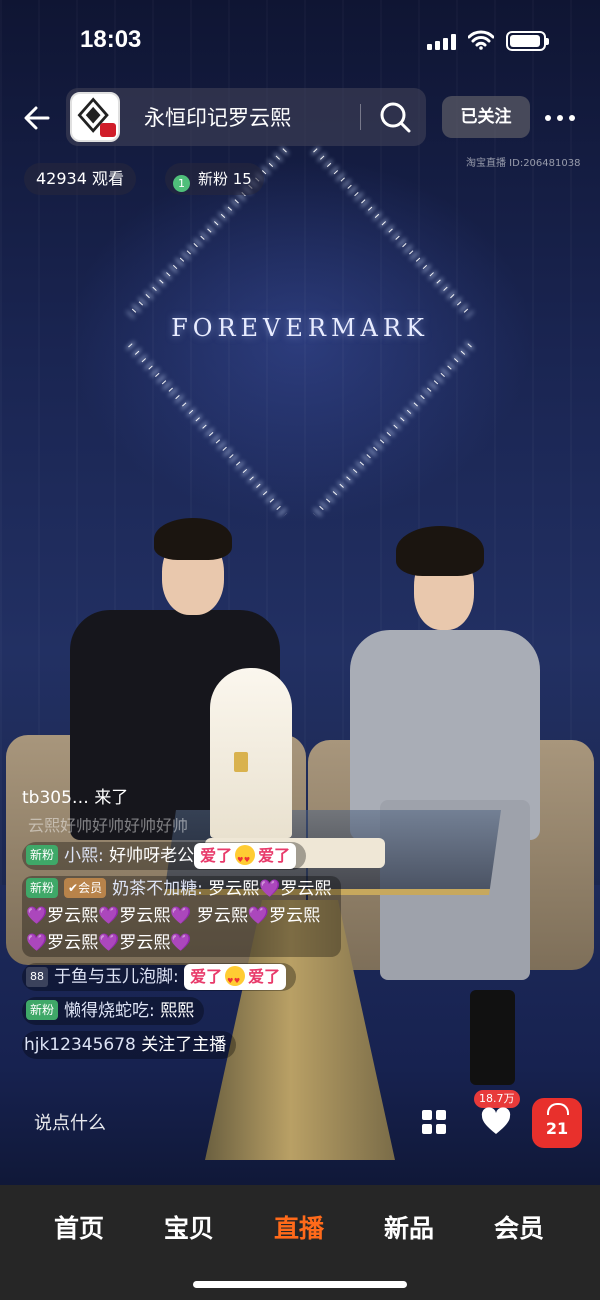 Image resolution: width=600 pixels, height=1300 pixels. What do you see at coordinates (434, 1122) in the screenshot?
I see `more-features-grid-icon` at bounding box center [434, 1122].